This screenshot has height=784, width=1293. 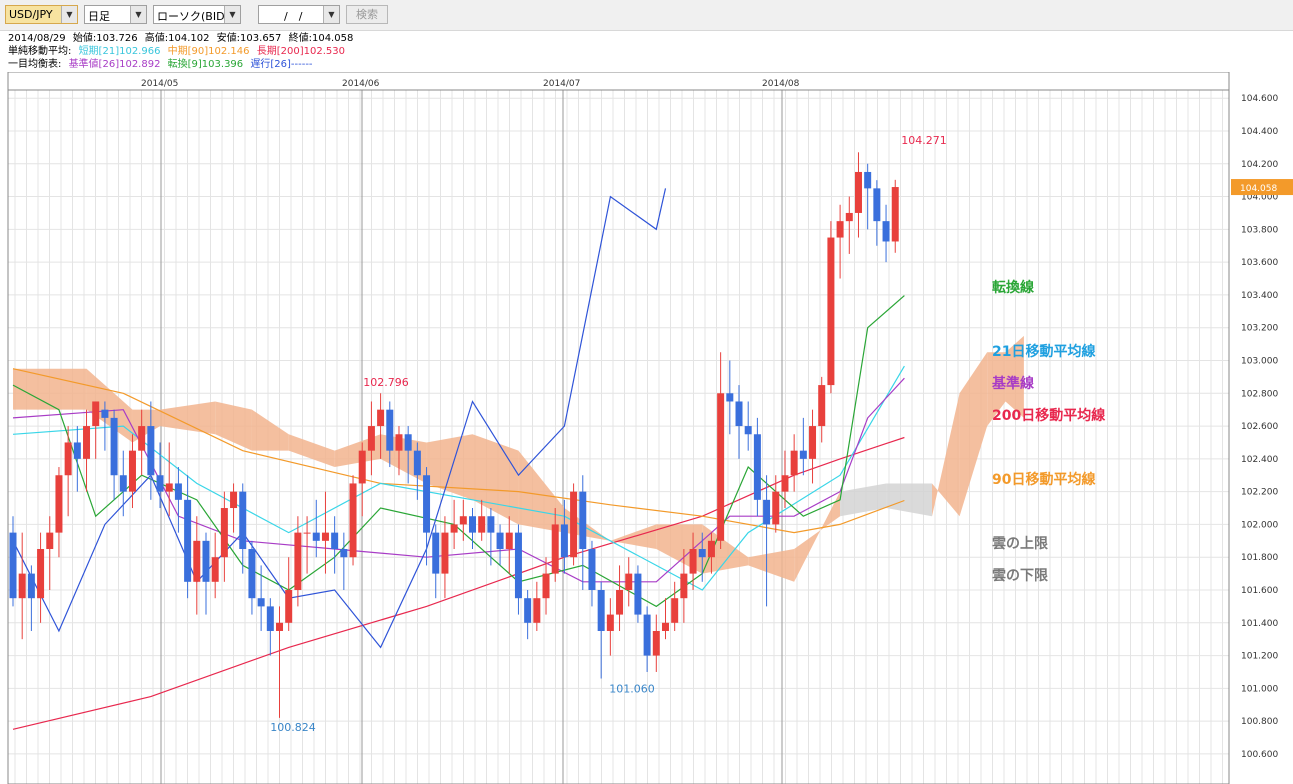 I want to click on legend-cloud-upper: 雲の上限, so click(x=1020, y=544).